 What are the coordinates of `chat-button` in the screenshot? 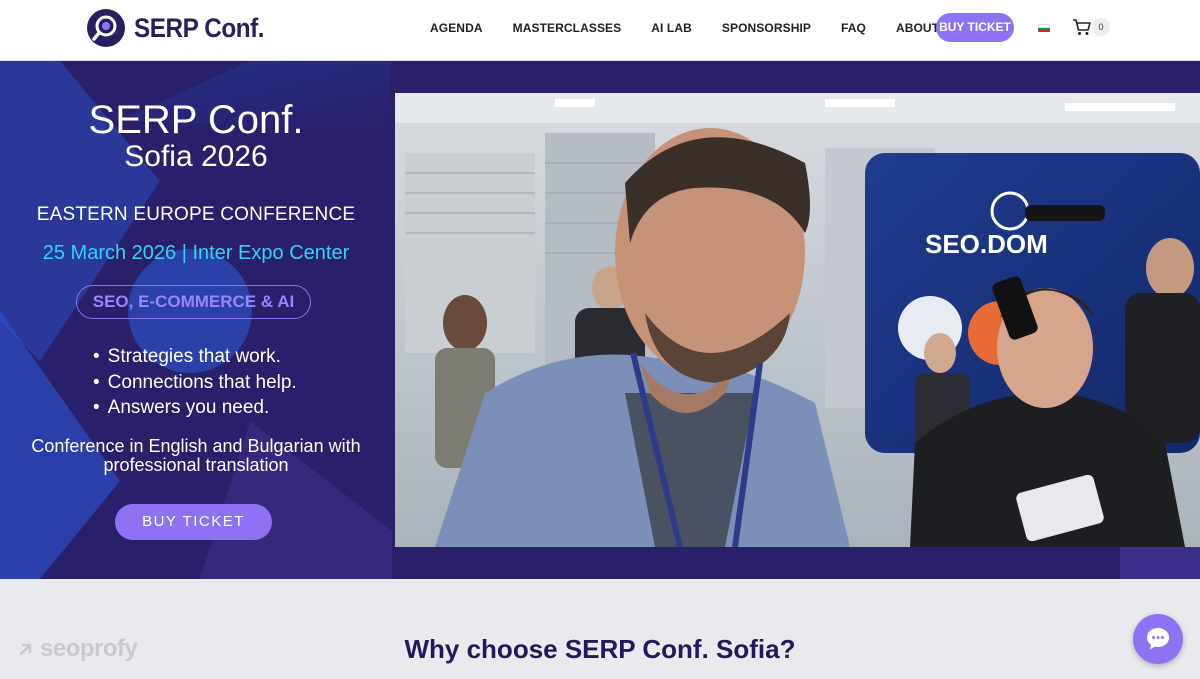 It's located at (1158, 639).